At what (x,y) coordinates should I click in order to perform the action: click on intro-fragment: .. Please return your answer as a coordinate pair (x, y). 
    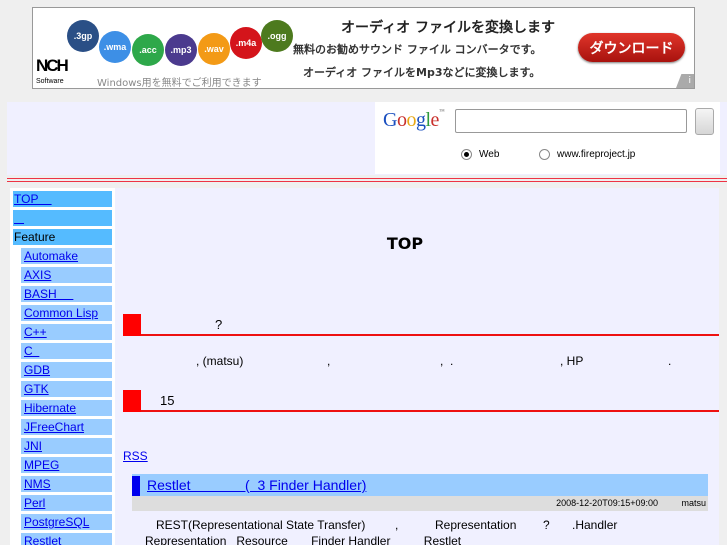
    Looking at the image, I should click on (670, 361).